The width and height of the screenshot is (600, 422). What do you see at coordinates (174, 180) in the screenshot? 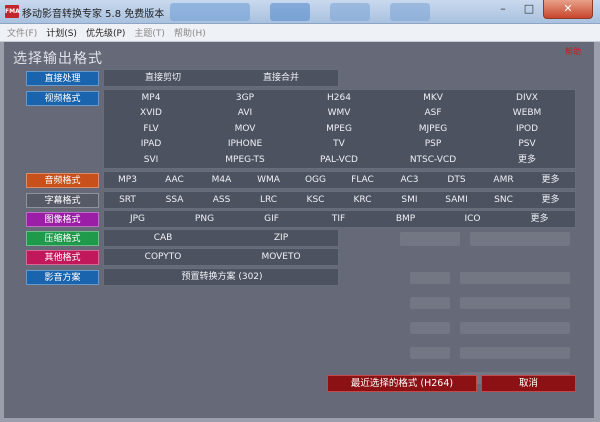
I see `option-audio-1: AAC` at bounding box center [174, 180].